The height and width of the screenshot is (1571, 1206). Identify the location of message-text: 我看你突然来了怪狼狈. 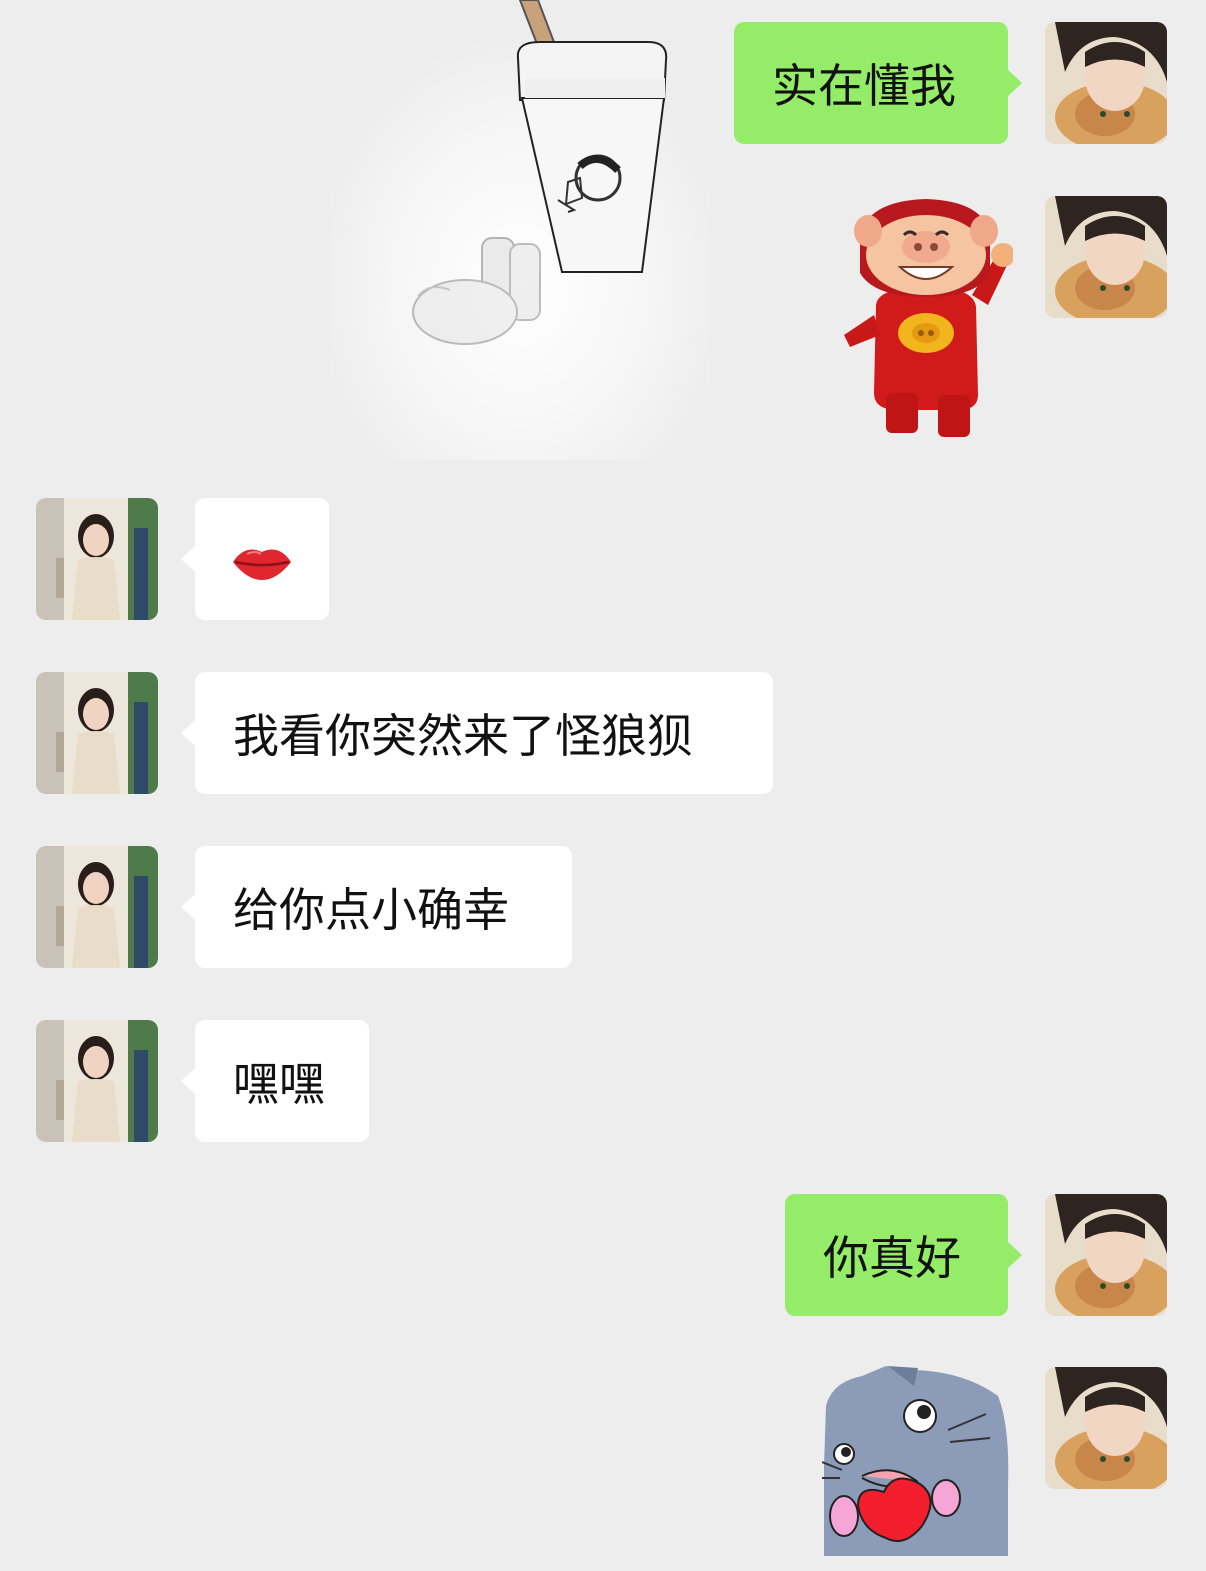
(463, 736).